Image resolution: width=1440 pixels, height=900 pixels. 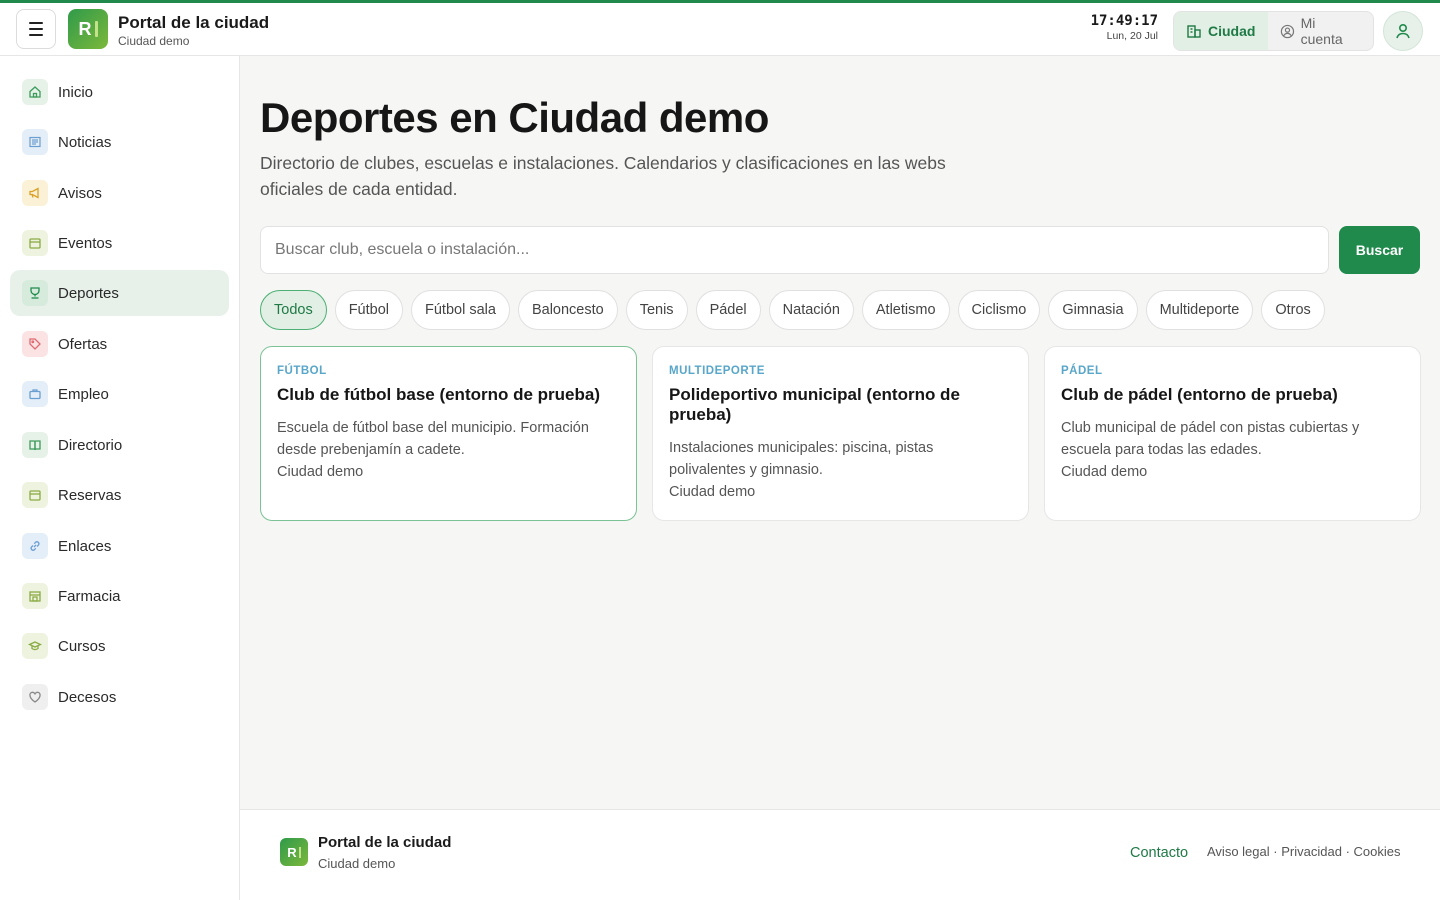 I want to click on sidebar-item-empleo: Empleo, so click(x=119, y=394).